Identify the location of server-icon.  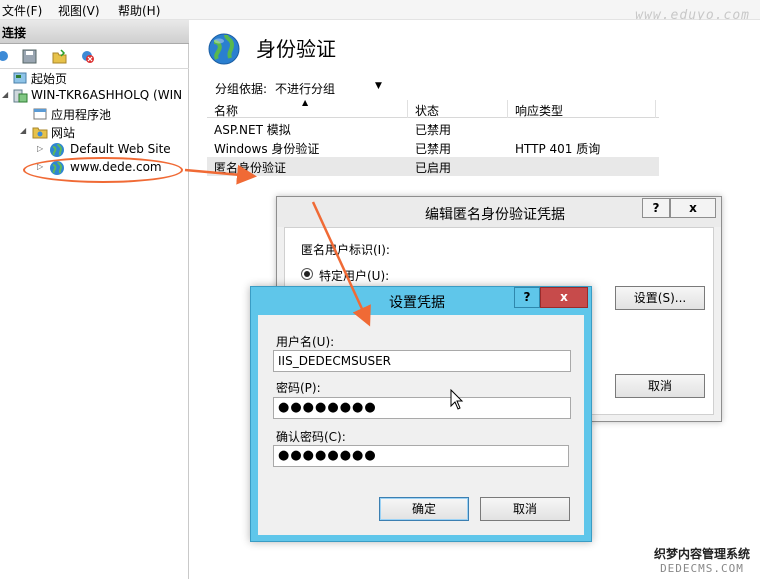
(20, 96).